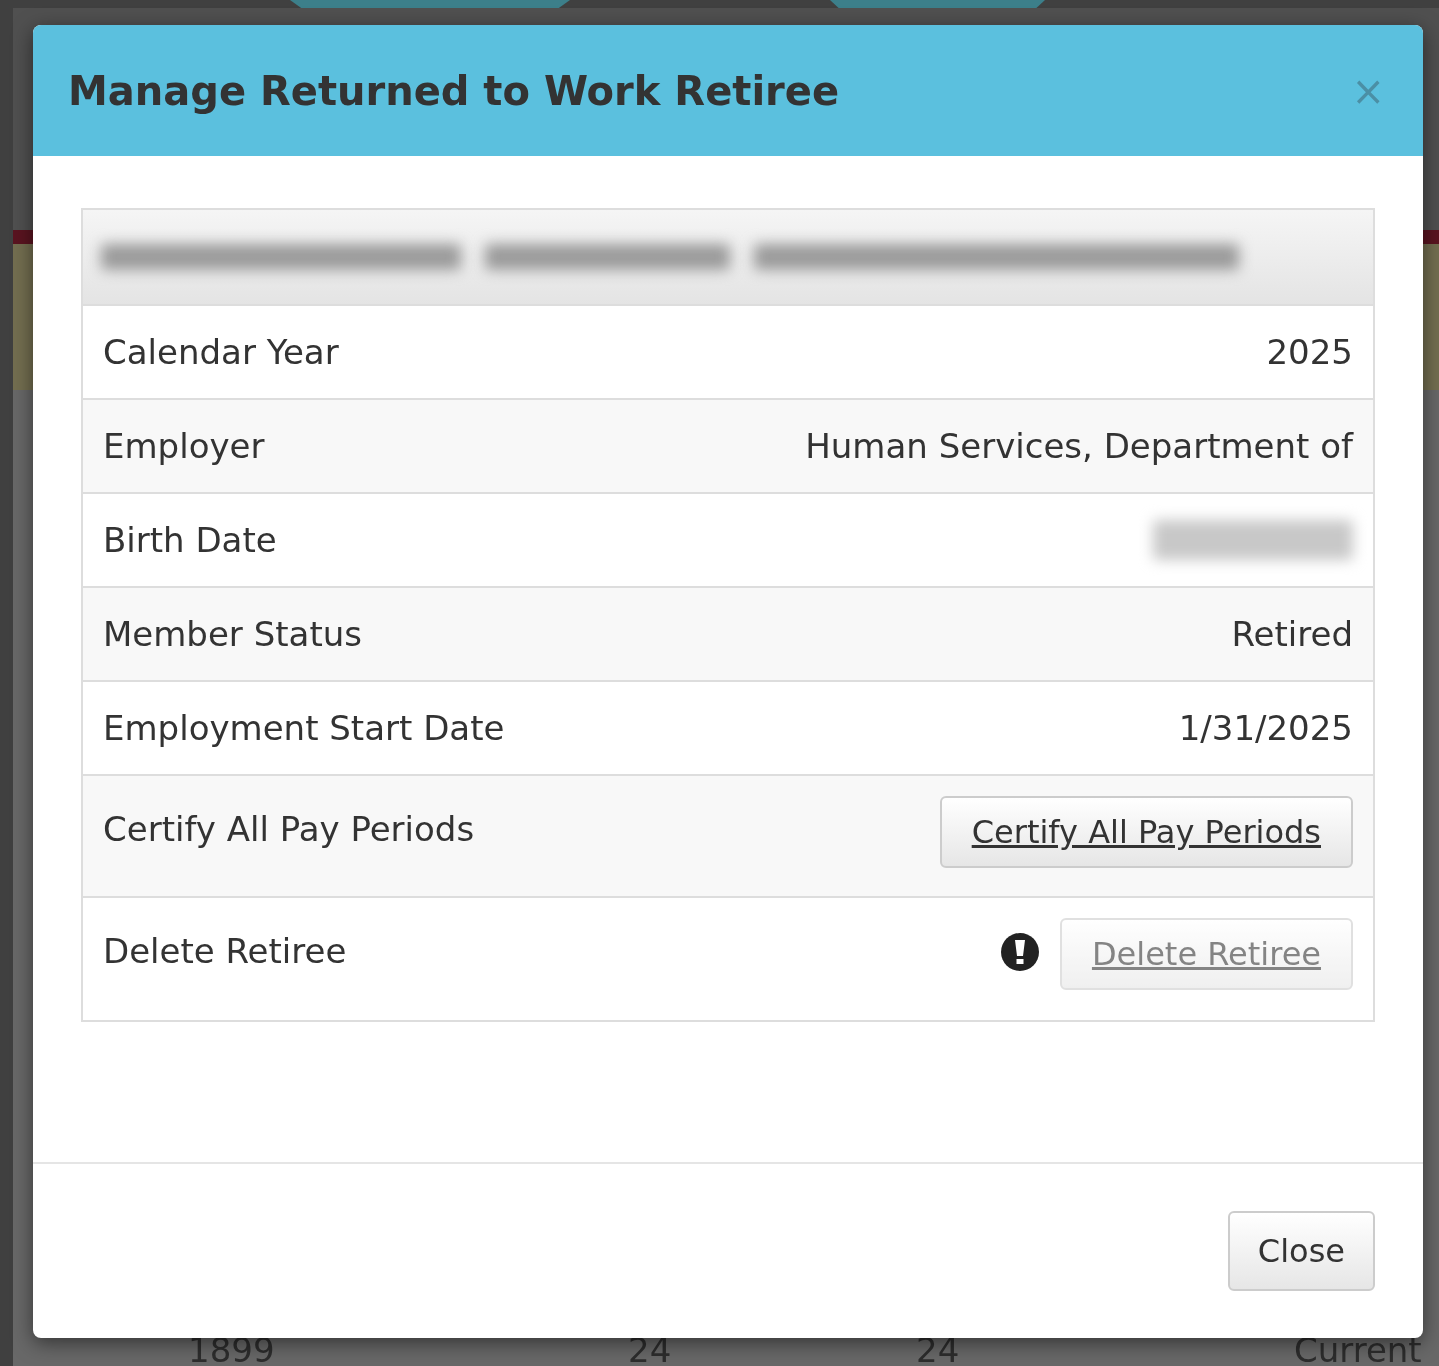 This screenshot has width=1439, height=1366. Describe the element at coordinates (1079, 446) in the screenshot. I see `field-value: Human Services, Department of` at that location.